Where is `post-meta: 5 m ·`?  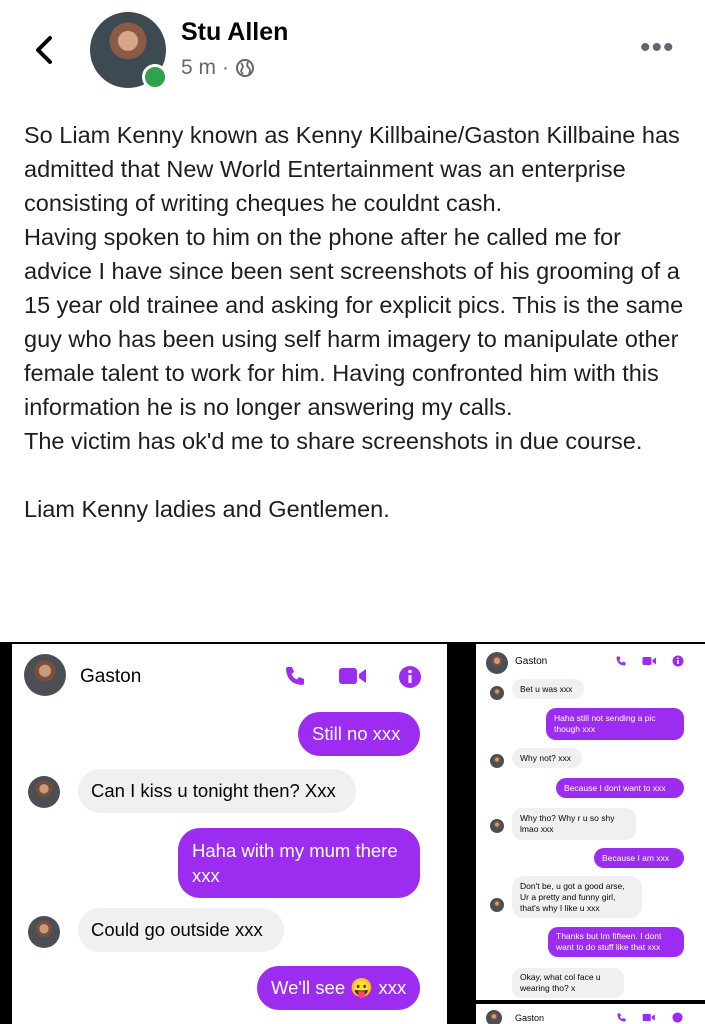
post-meta: 5 m · is located at coordinates (218, 68).